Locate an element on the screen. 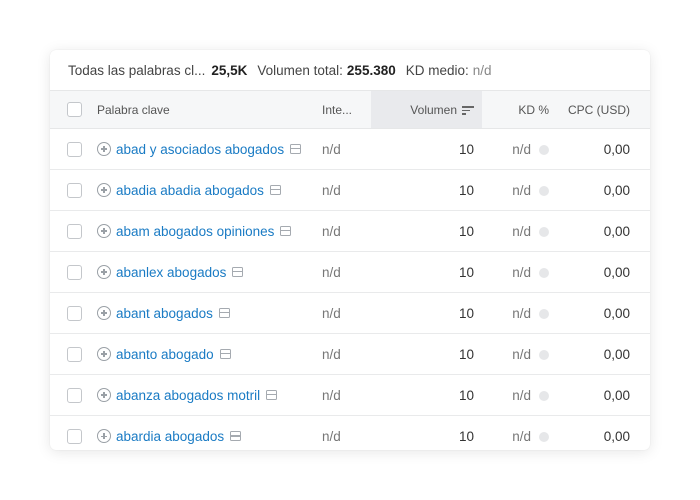 The image size is (700, 500). keyword-link: abam abogados opiniones is located at coordinates (195, 231).